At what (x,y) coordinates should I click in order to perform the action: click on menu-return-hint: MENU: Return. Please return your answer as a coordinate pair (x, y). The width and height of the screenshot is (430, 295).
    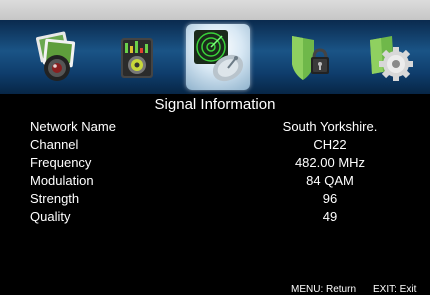
    Looking at the image, I should click on (324, 289).